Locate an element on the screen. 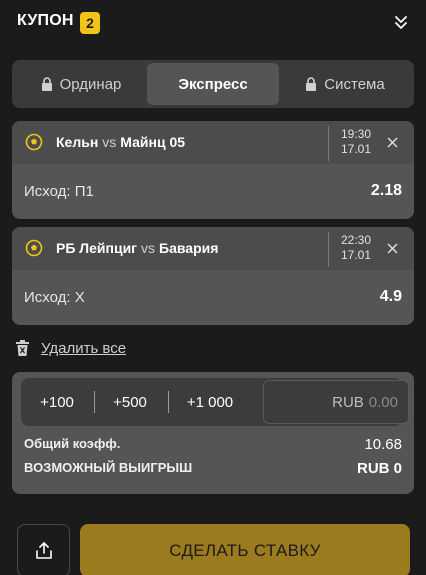 This screenshot has width=426, height=575. match-time: 22:30 is located at coordinates (356, 240).